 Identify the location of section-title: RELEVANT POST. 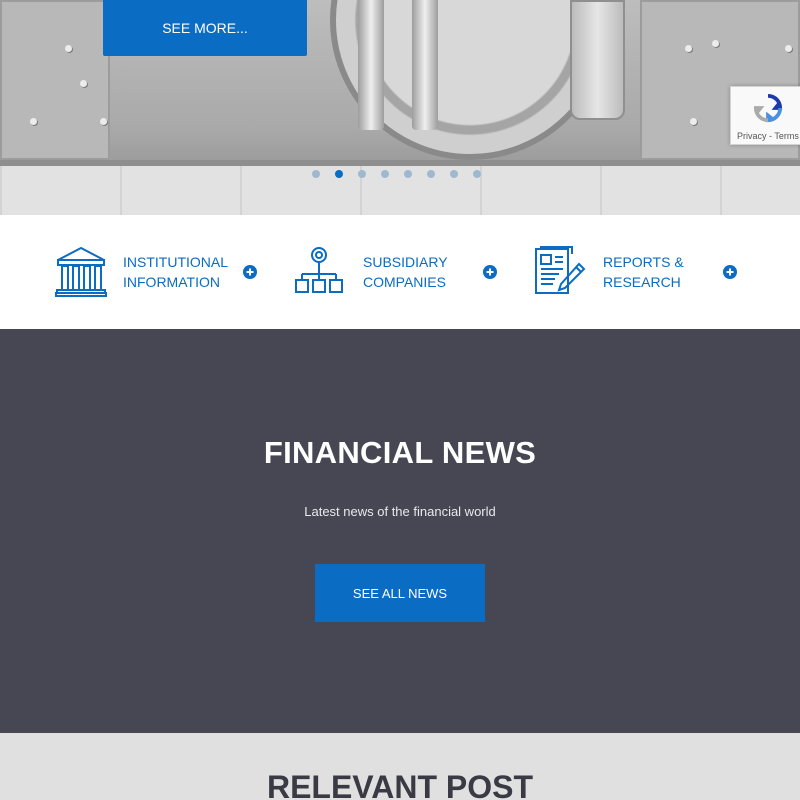
(400, 784).